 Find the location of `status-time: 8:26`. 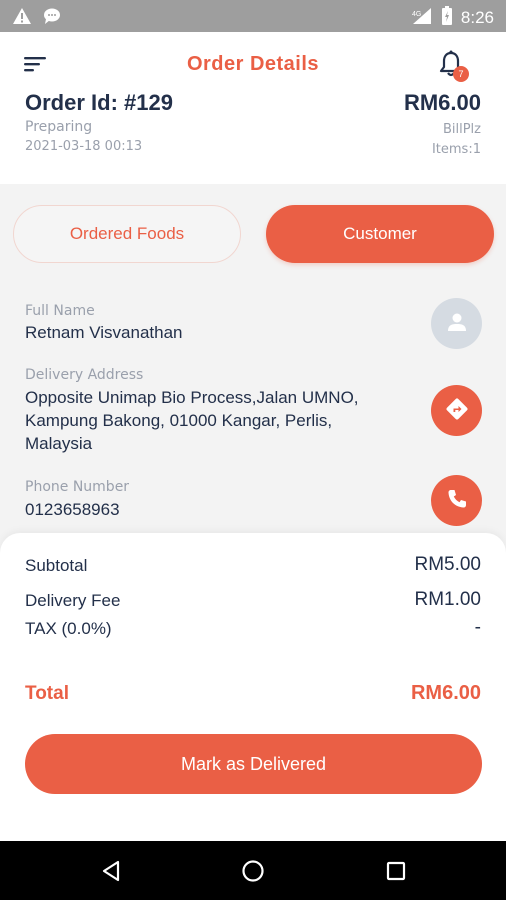

status-time: 8:26 is located at coordinates (477, 17).